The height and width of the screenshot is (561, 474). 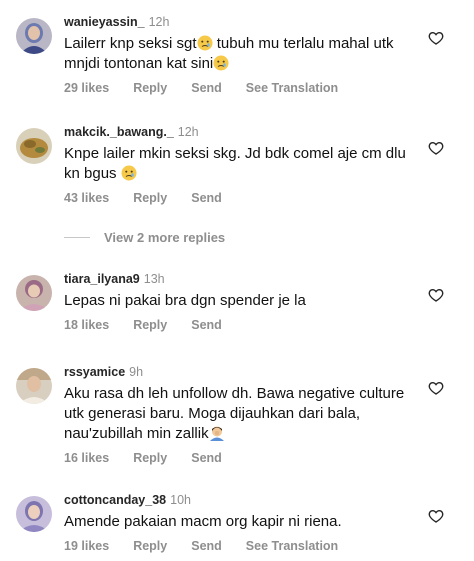 What do you see at coordinates (104, 22) in the screenshot?
I see `comment-username: wanieyassin_` at bounding box center [104, 22].